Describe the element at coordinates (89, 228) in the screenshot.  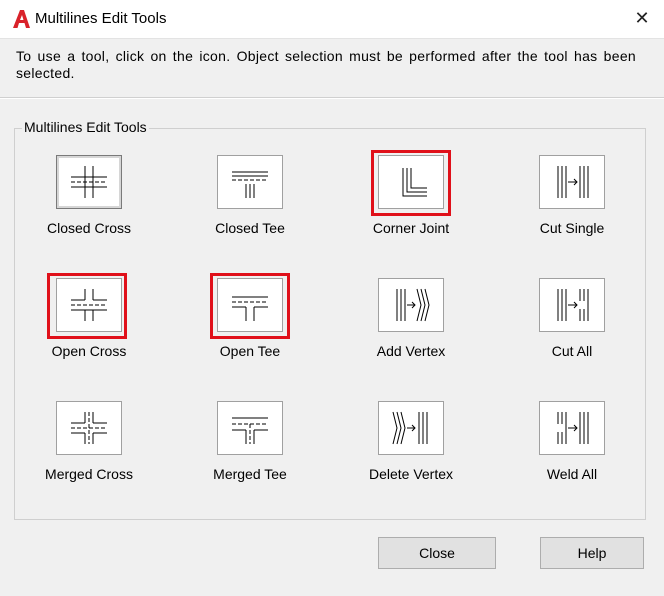
I see `tool-label: Closed Cross` at that location.